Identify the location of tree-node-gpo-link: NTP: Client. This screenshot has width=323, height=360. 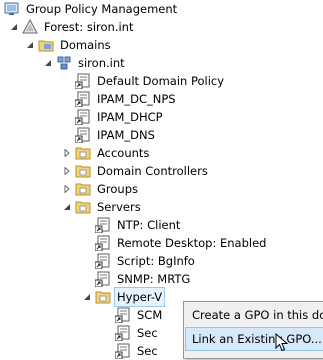
(138, 225).